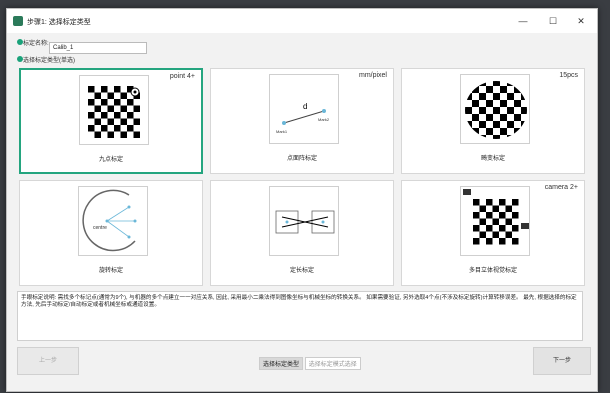 This screenshot has width=610, height=393. Describe the element at coordinates (18, 21) in the screenshot. I see `app-icon` at that location.